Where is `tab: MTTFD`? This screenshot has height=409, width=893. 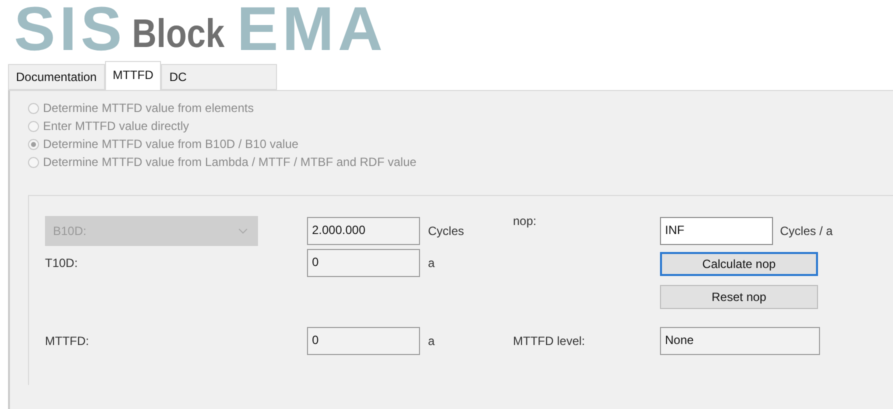
tab: MTTFD is located at coordinates (133, 75).